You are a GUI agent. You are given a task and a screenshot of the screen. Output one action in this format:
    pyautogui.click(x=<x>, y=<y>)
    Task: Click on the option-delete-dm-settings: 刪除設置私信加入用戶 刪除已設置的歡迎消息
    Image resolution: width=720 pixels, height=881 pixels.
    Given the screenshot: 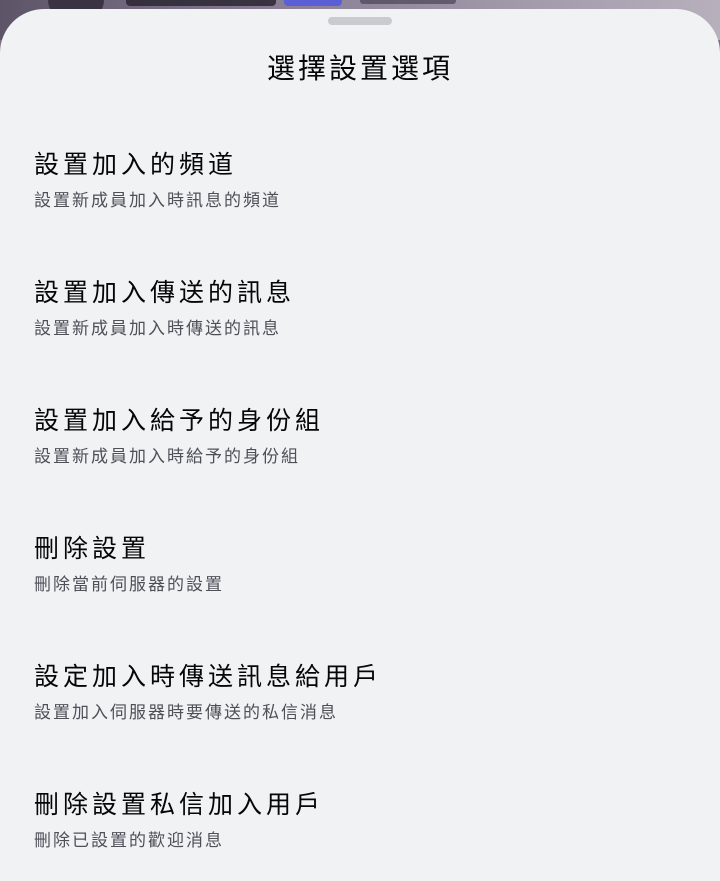 What is the action you would take?
    pyautogui.click(x=364, y=834)
    